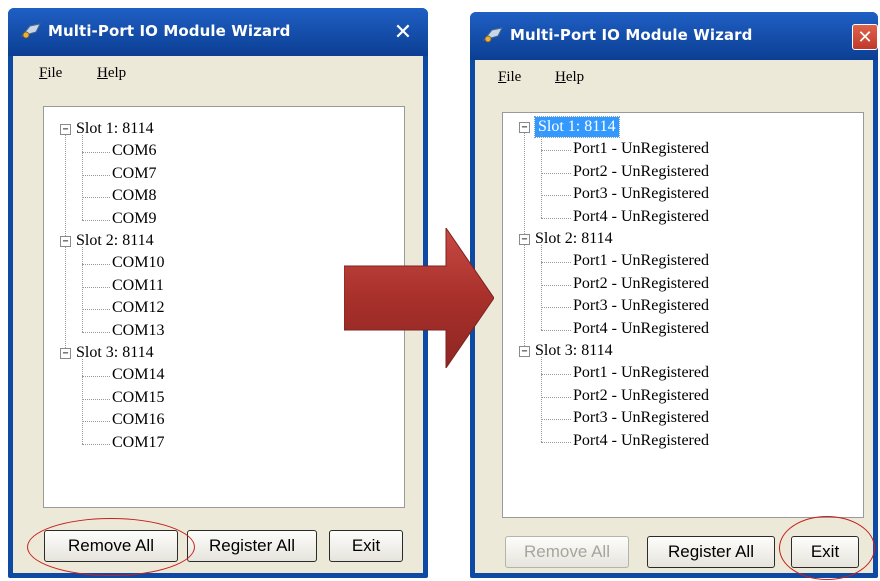 The width and height of the screenshot is (880, 581). Describe the element at coordinates (134, 151) in the screenshot. I see `tree-port-item: COM6` at that location.